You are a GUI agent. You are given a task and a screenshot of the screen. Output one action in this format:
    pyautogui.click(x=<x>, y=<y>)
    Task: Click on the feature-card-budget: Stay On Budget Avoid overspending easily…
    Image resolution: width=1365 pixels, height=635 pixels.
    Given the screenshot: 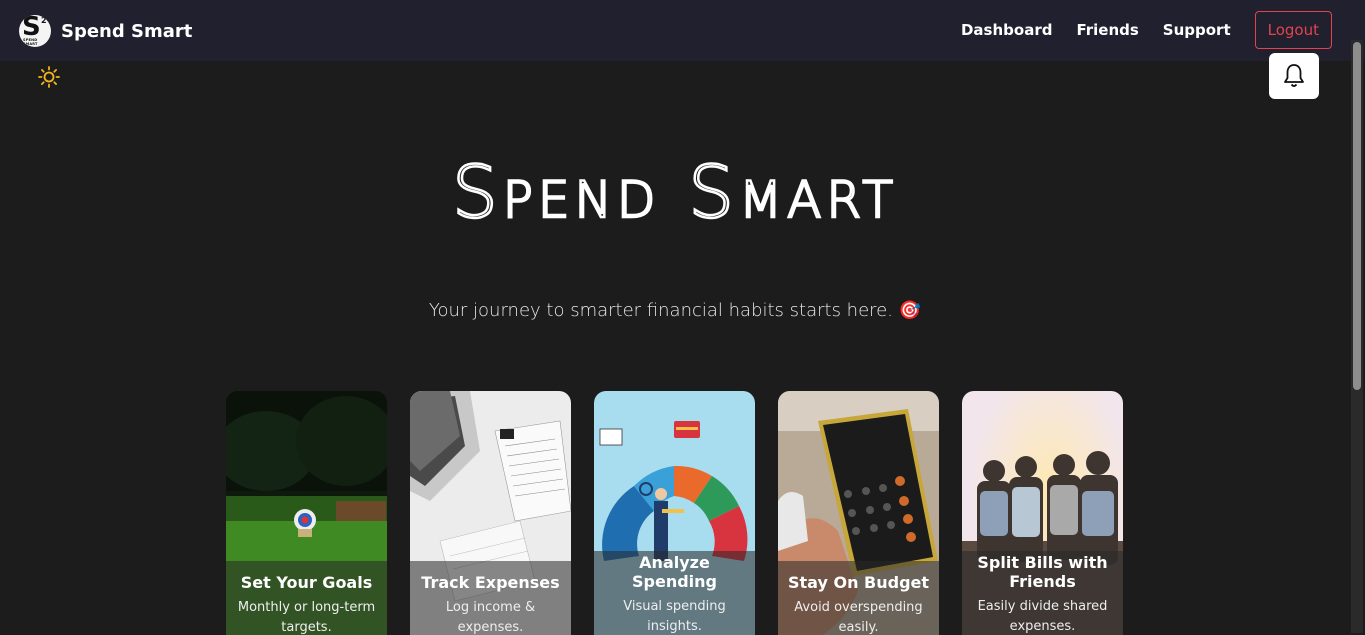 What is the action you would take?
    pyautogui.click(x=858, y=513)
    